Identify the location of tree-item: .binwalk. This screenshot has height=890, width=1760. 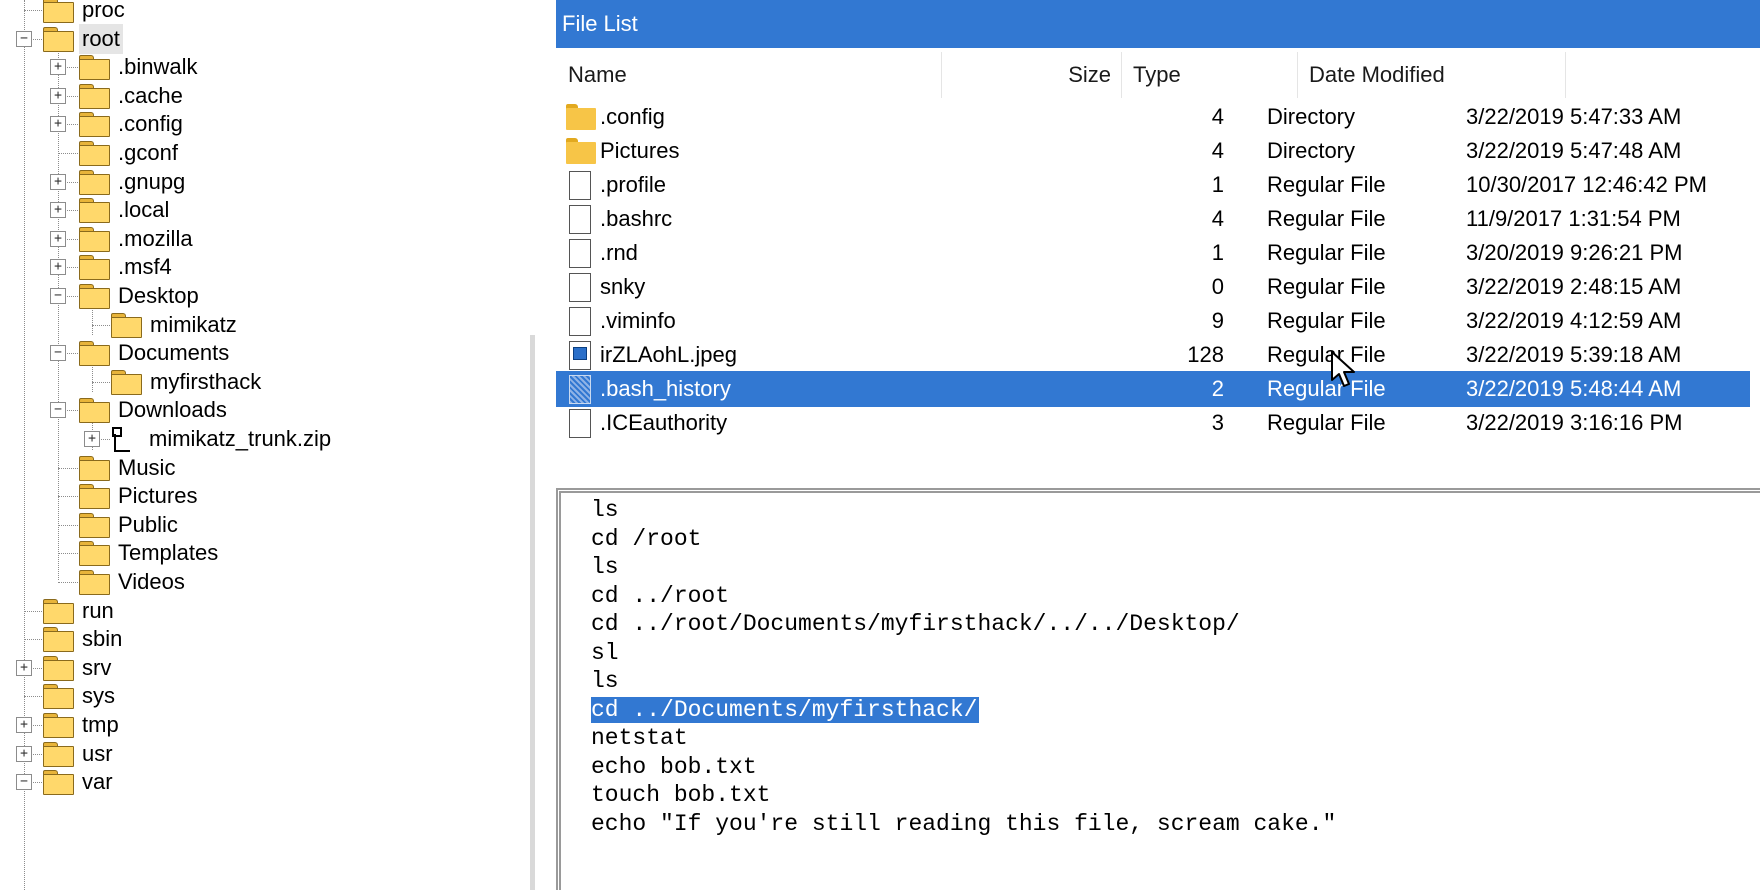
(139, 67).